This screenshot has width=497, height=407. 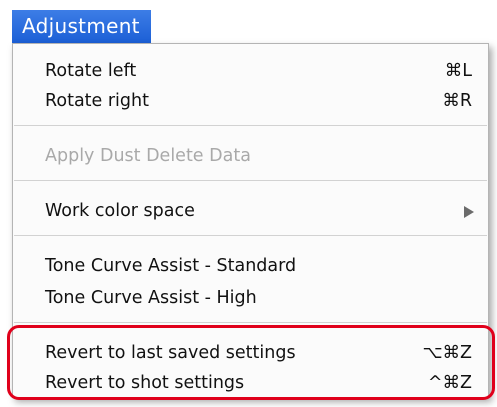 What do you see at coordinates (250, 71) in the screenshot?
I see `menu-item-rotate-left: Rotate left ⌘L` at bounding box center [250, 71].